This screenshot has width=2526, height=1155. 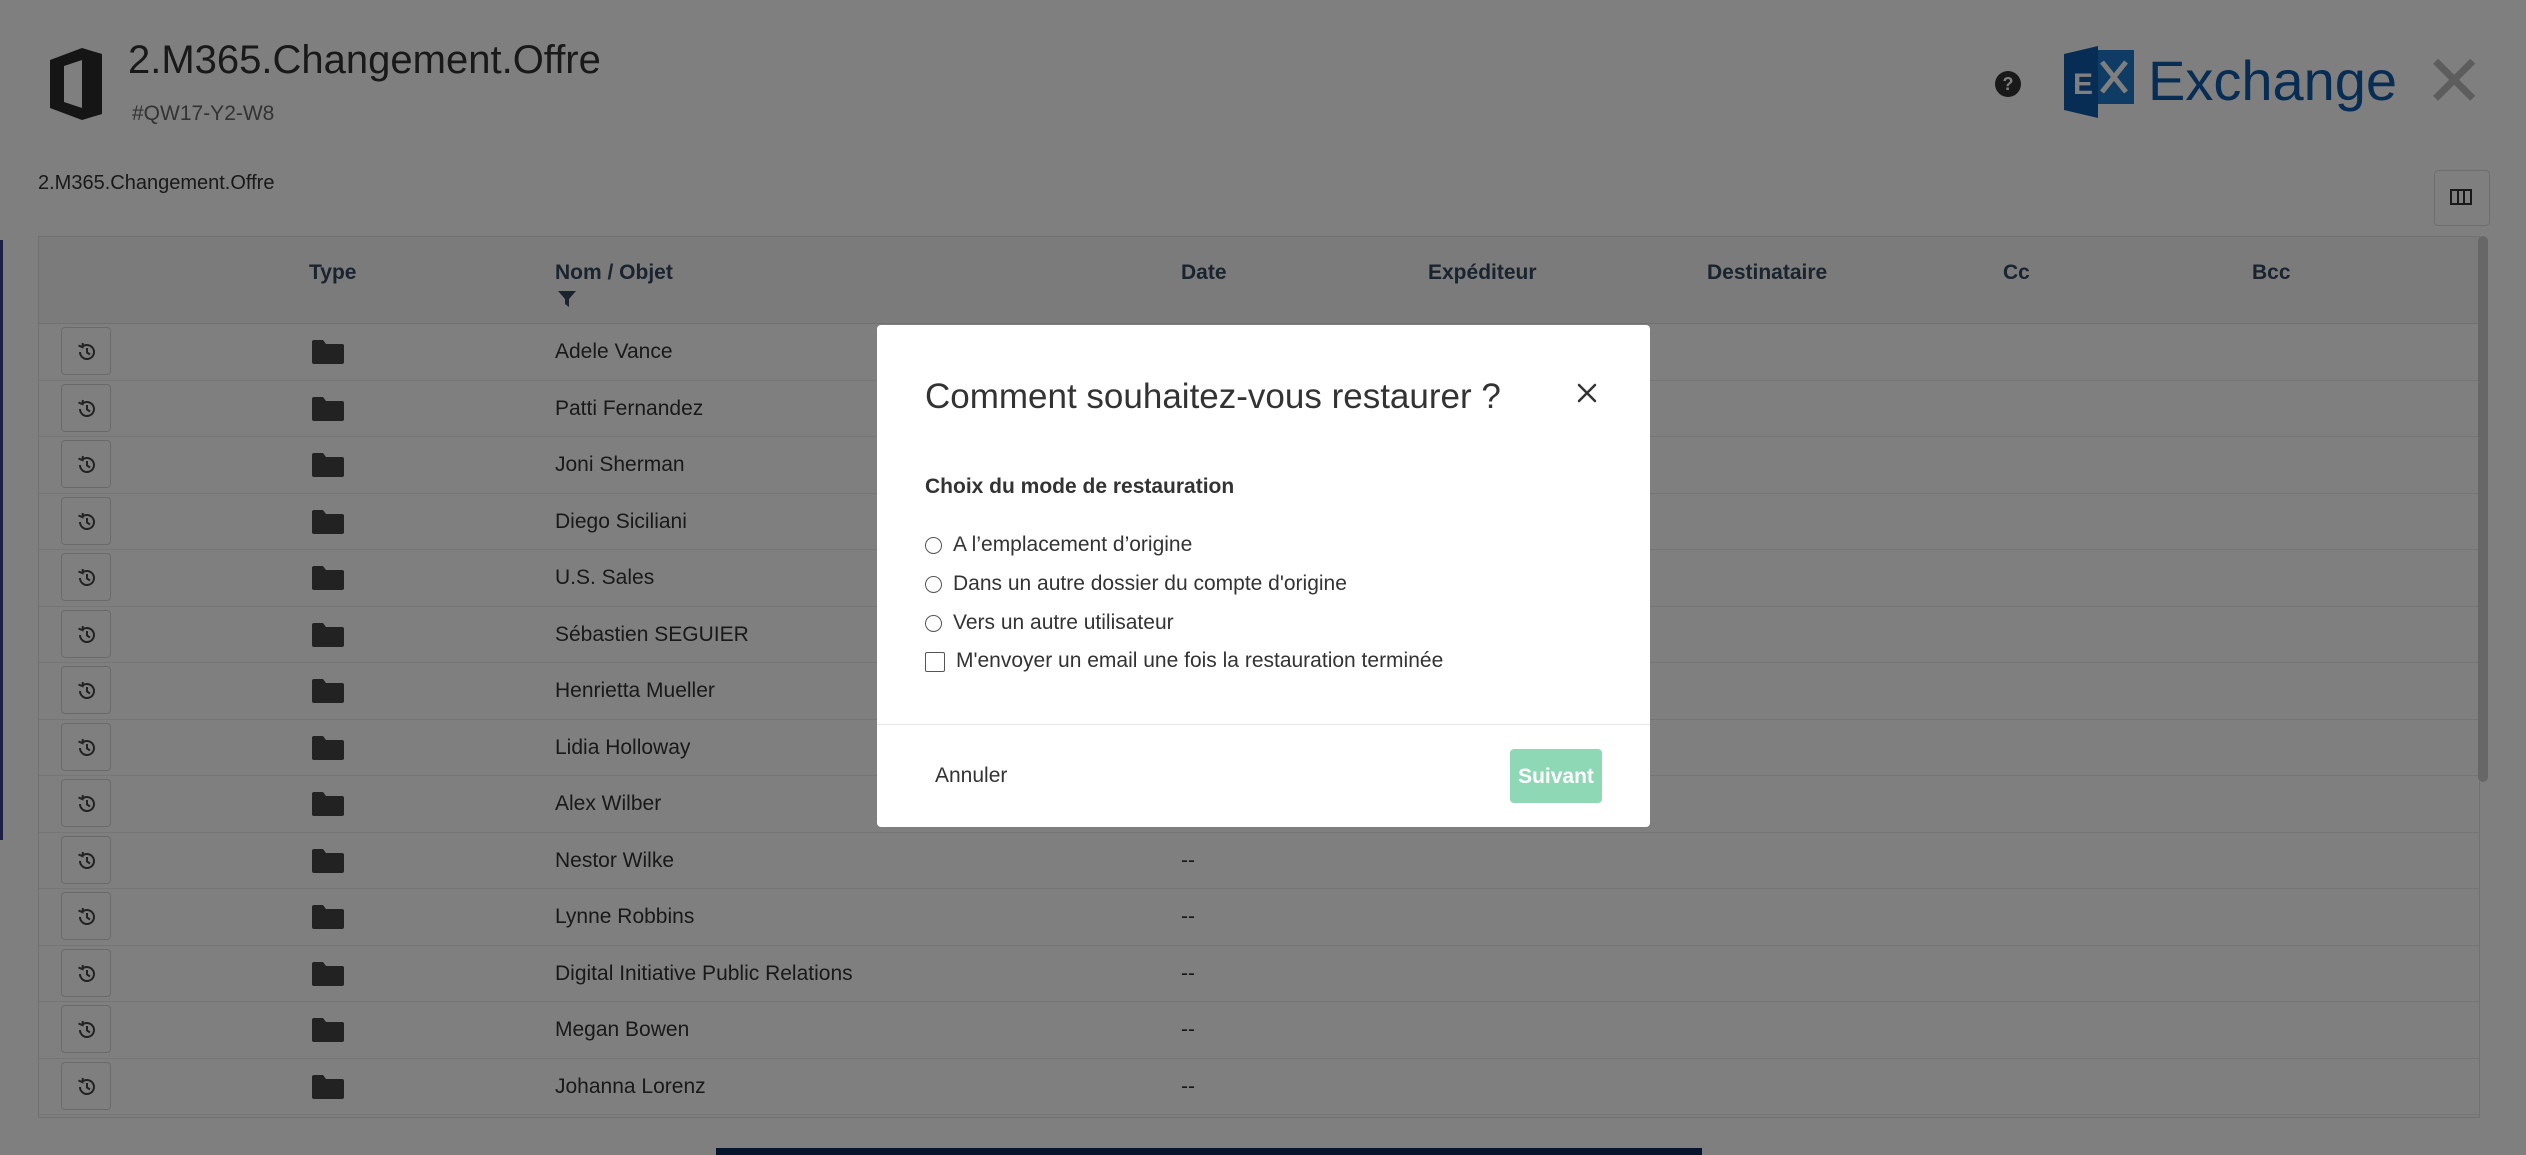 I want to click on radio-label: A l’emplacement d’origine, so click(x=1072, y=545).